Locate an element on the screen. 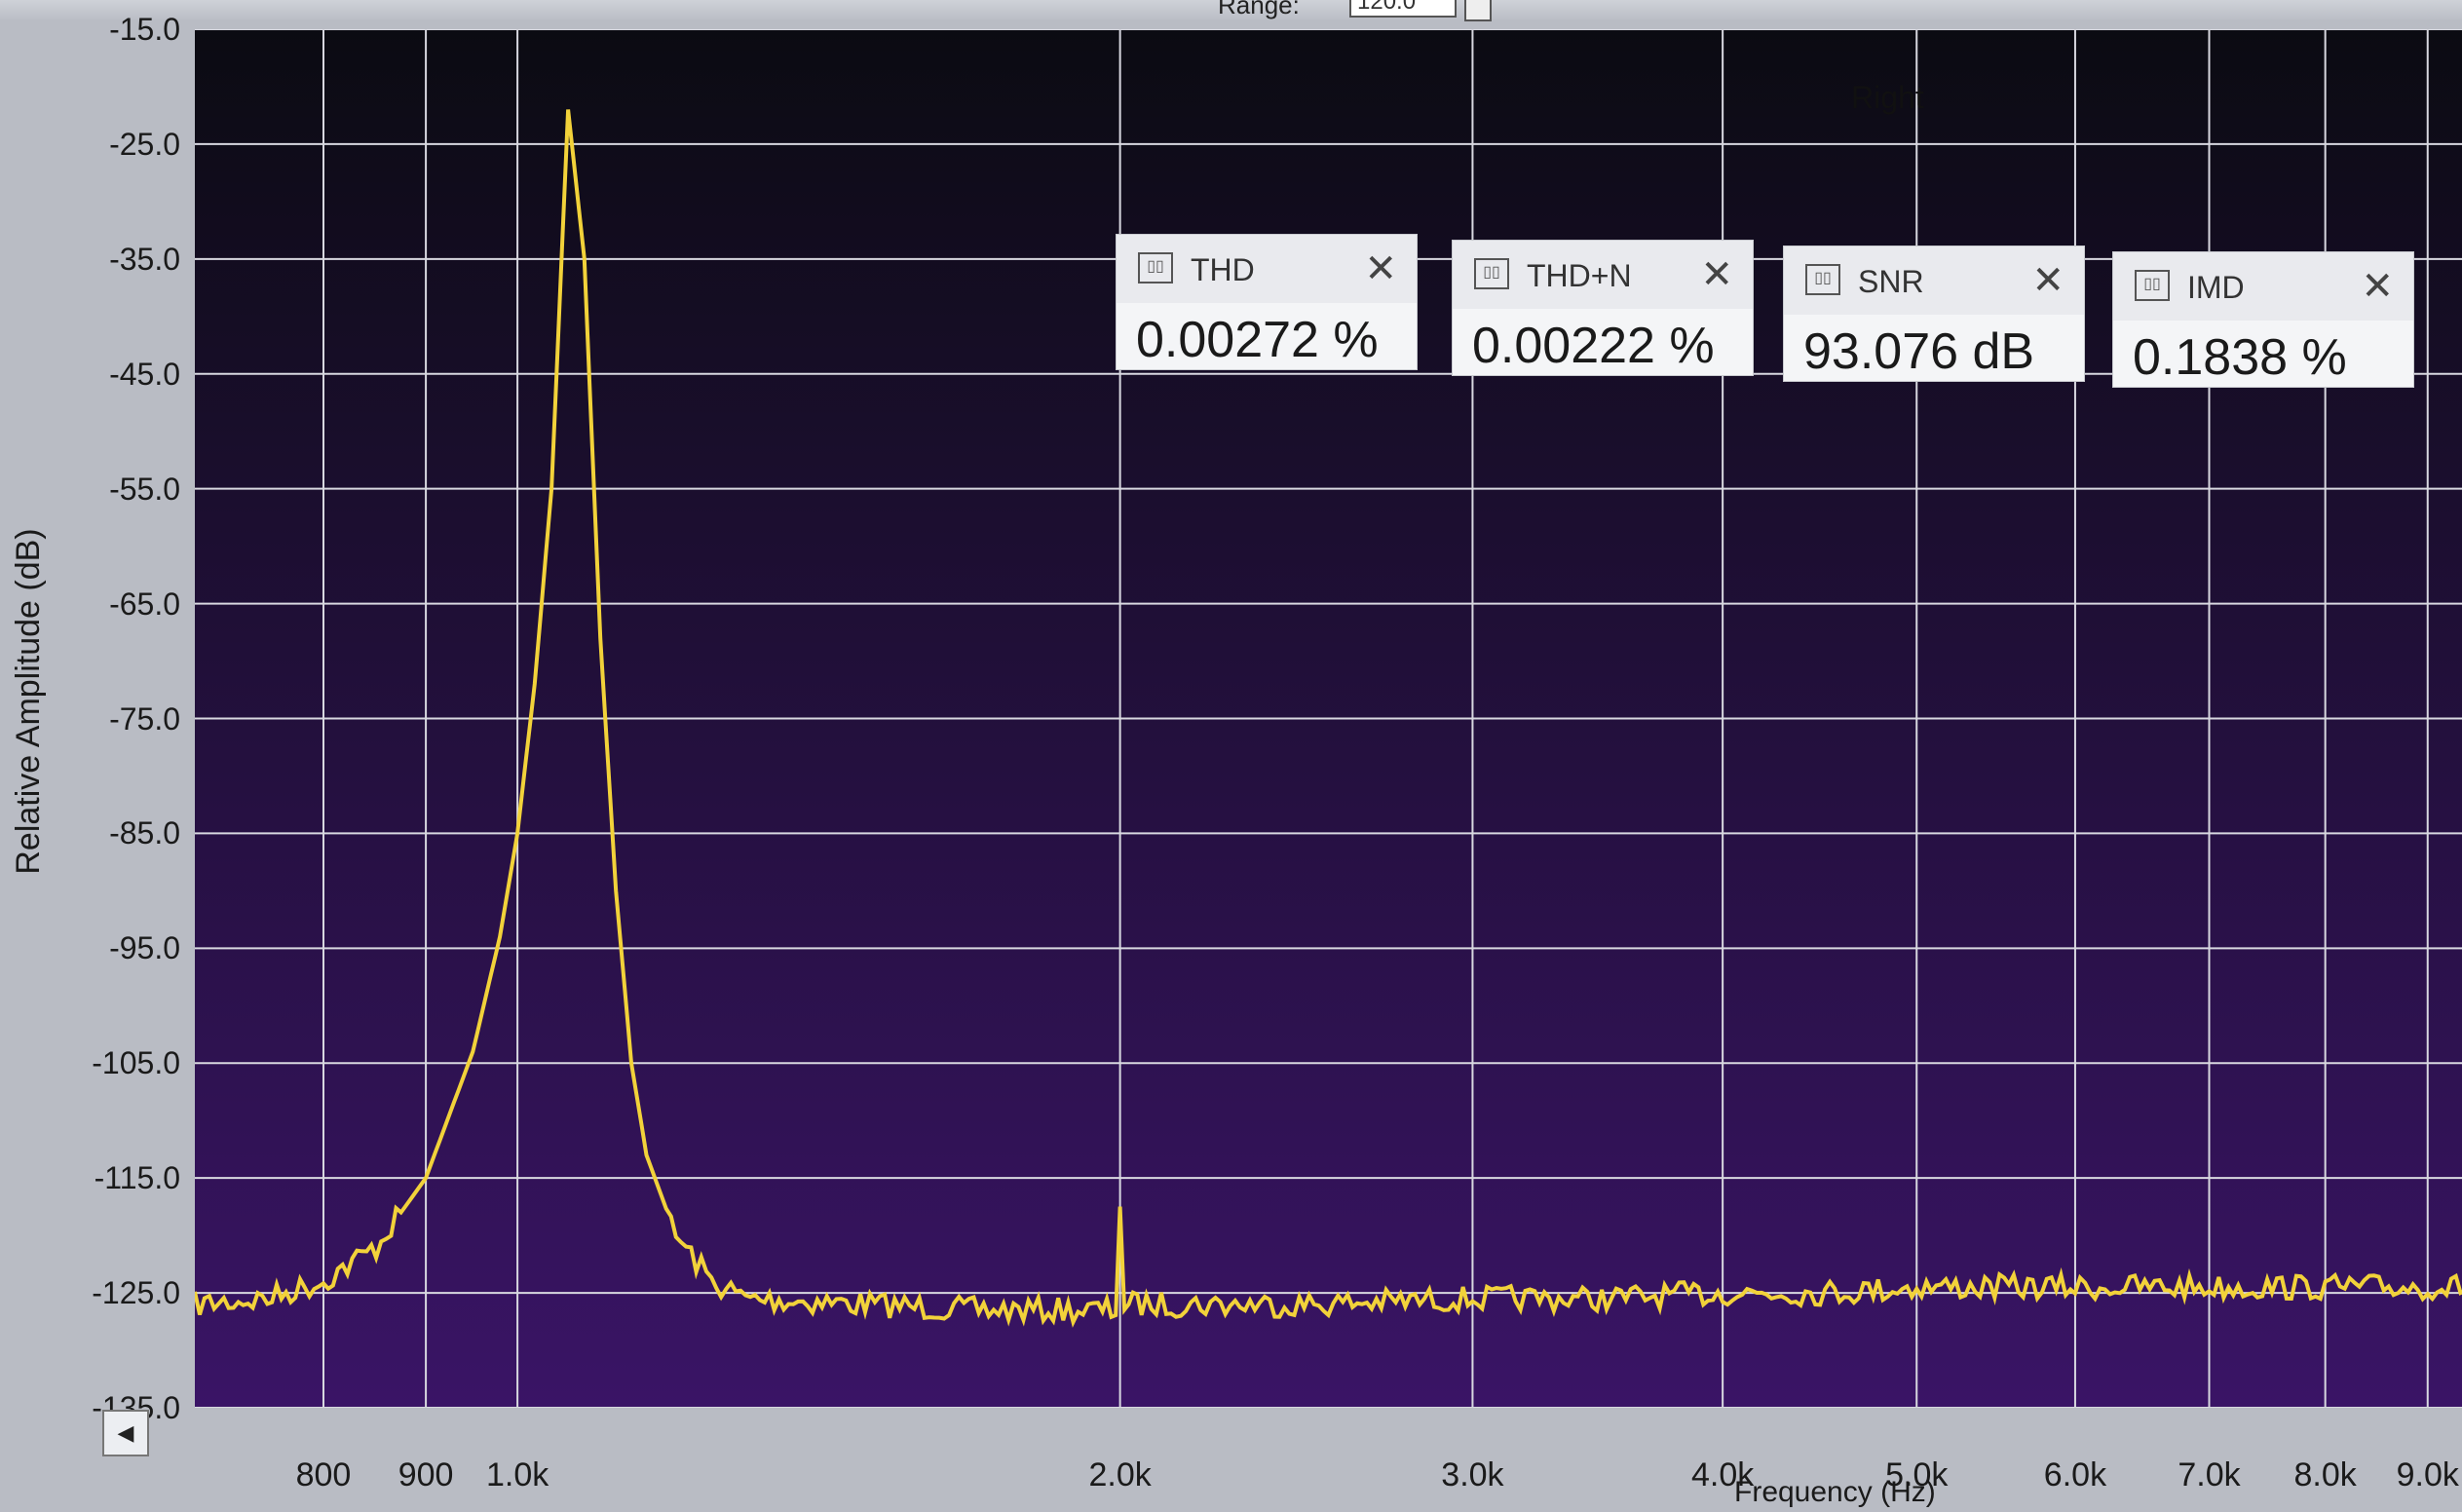  measurement-value: 93.076 dB is located at coordinates (1919, 351).